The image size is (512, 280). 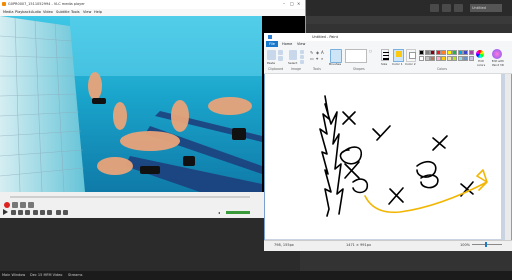 What do you see at coordinates (8, 12) in the screenshot?
I see `vlc-menu-media: Media` at bounding box center [8, 12].